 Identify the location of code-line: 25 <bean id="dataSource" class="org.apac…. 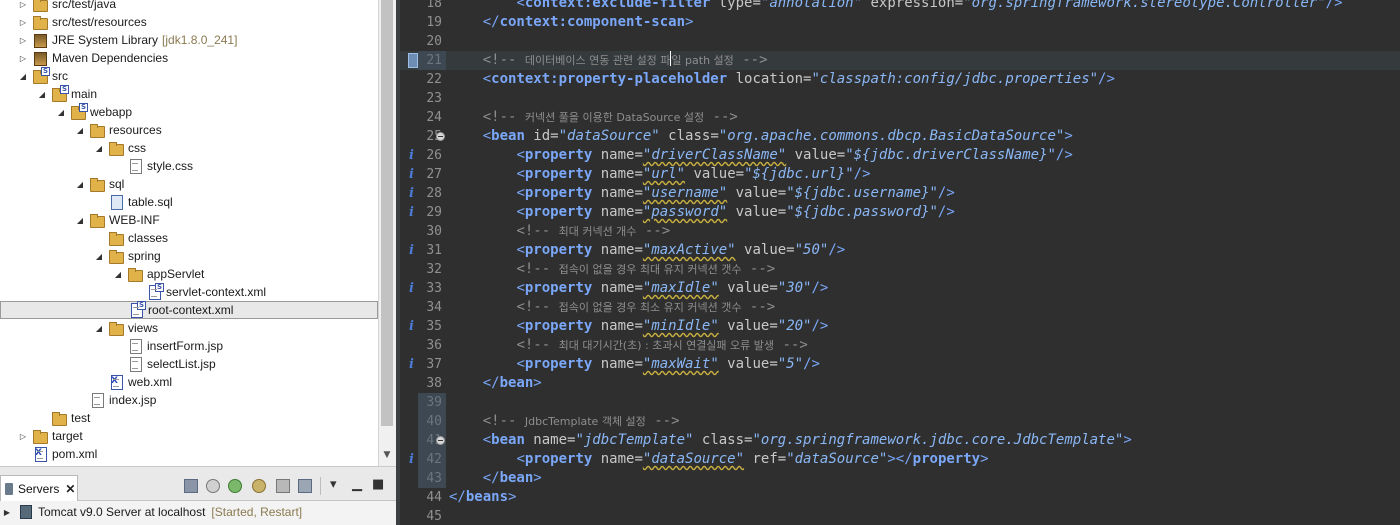
(900, 136).